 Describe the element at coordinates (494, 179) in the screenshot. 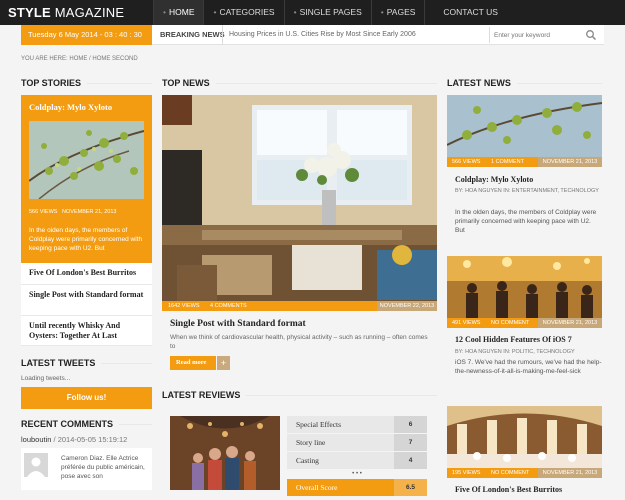

I see `latest-news-title: Coldplay: Mylo Xyloto` at that location.